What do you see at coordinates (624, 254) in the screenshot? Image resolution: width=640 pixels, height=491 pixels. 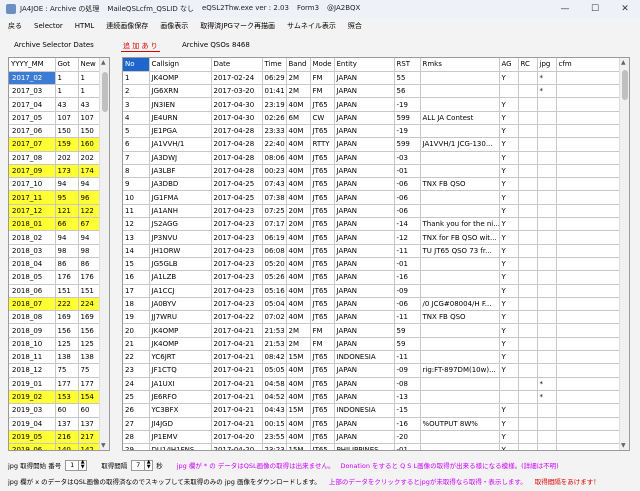 I see `qso-scrollbar: ▲ ▼` at bounding box center [624, 254].